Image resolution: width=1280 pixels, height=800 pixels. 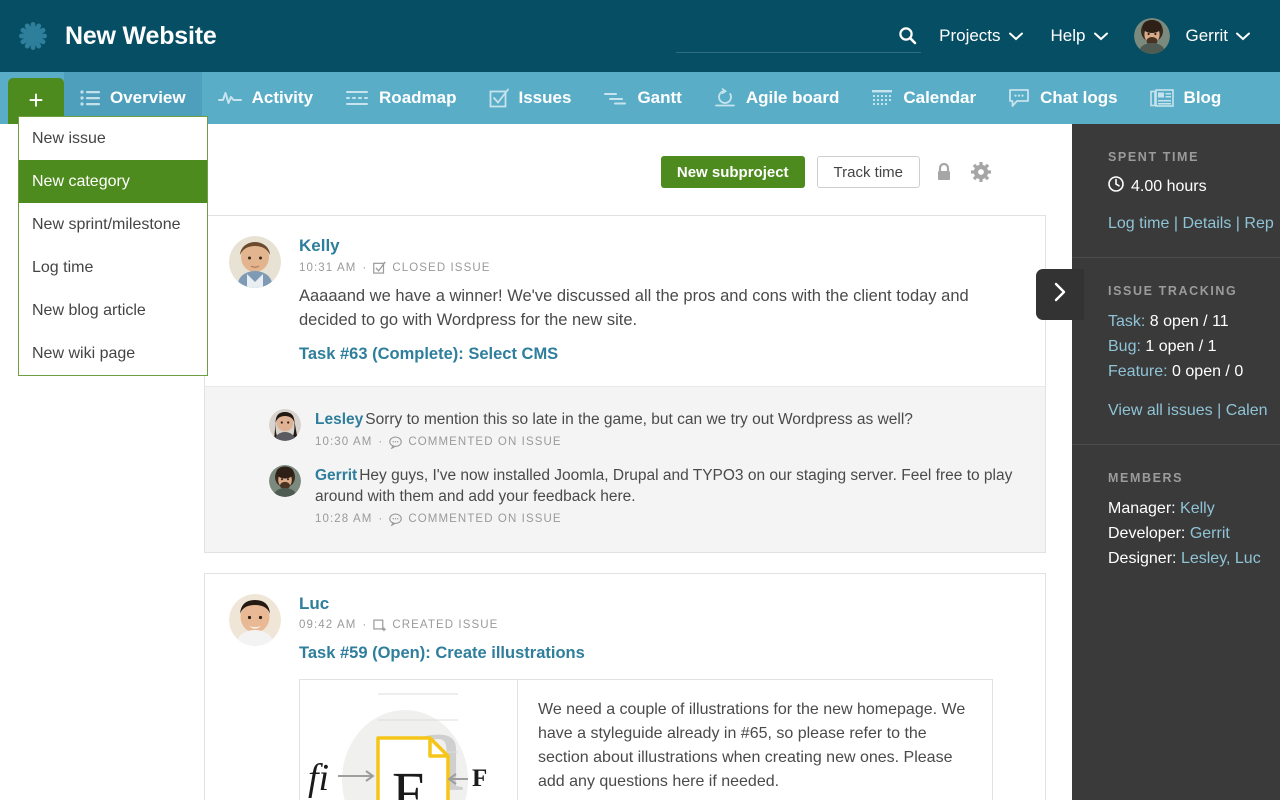 I want to click on post-author: Kelly, so click(x=319, y=246).